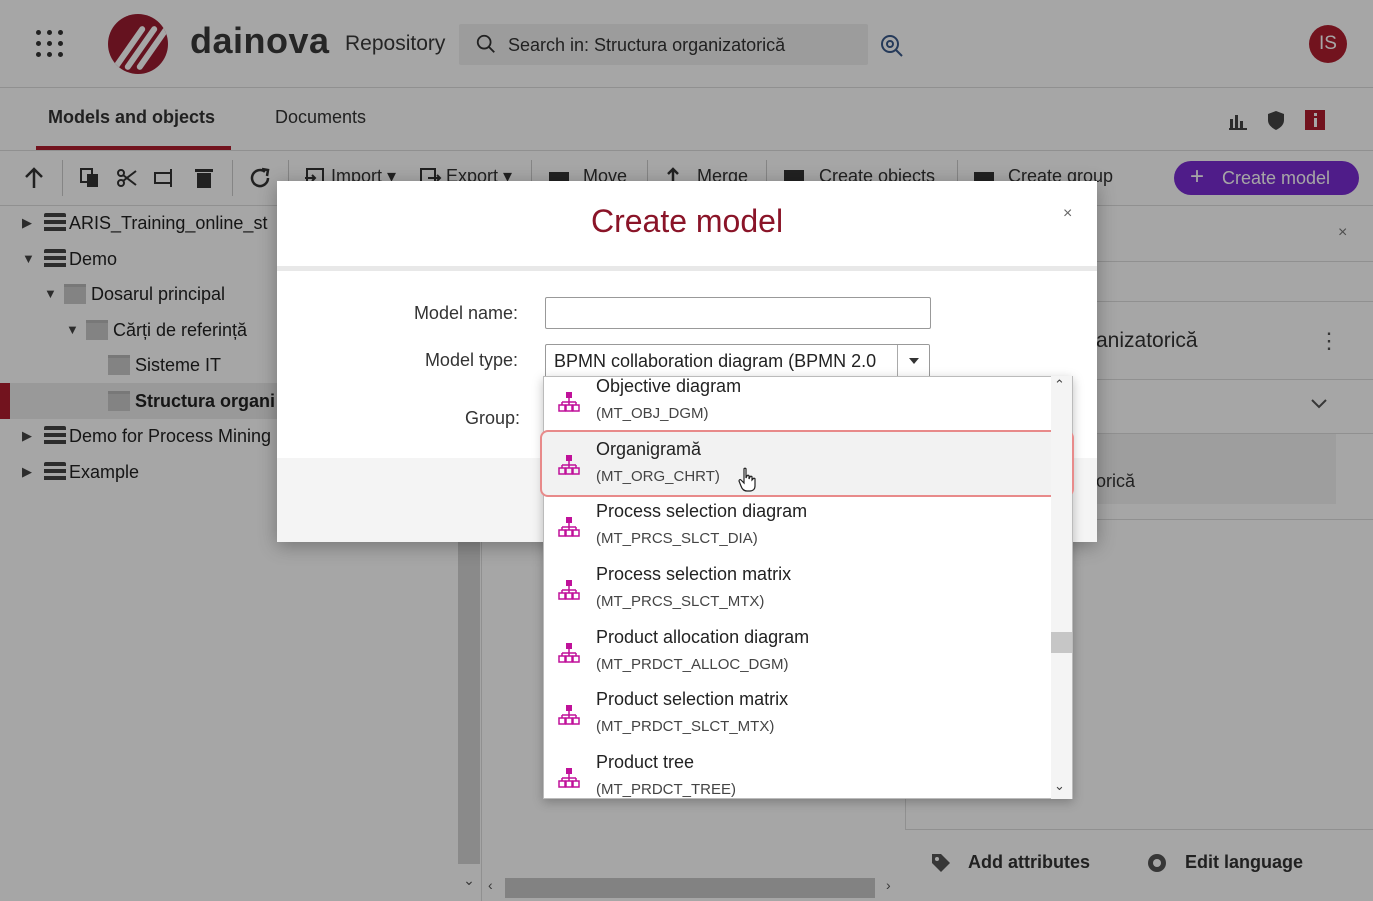 This screenshot has height=901, width=1373. What do you see at coordinates (738, 313) in the screenshot?
I see `model-name-input` at bounding box center [738, 313].